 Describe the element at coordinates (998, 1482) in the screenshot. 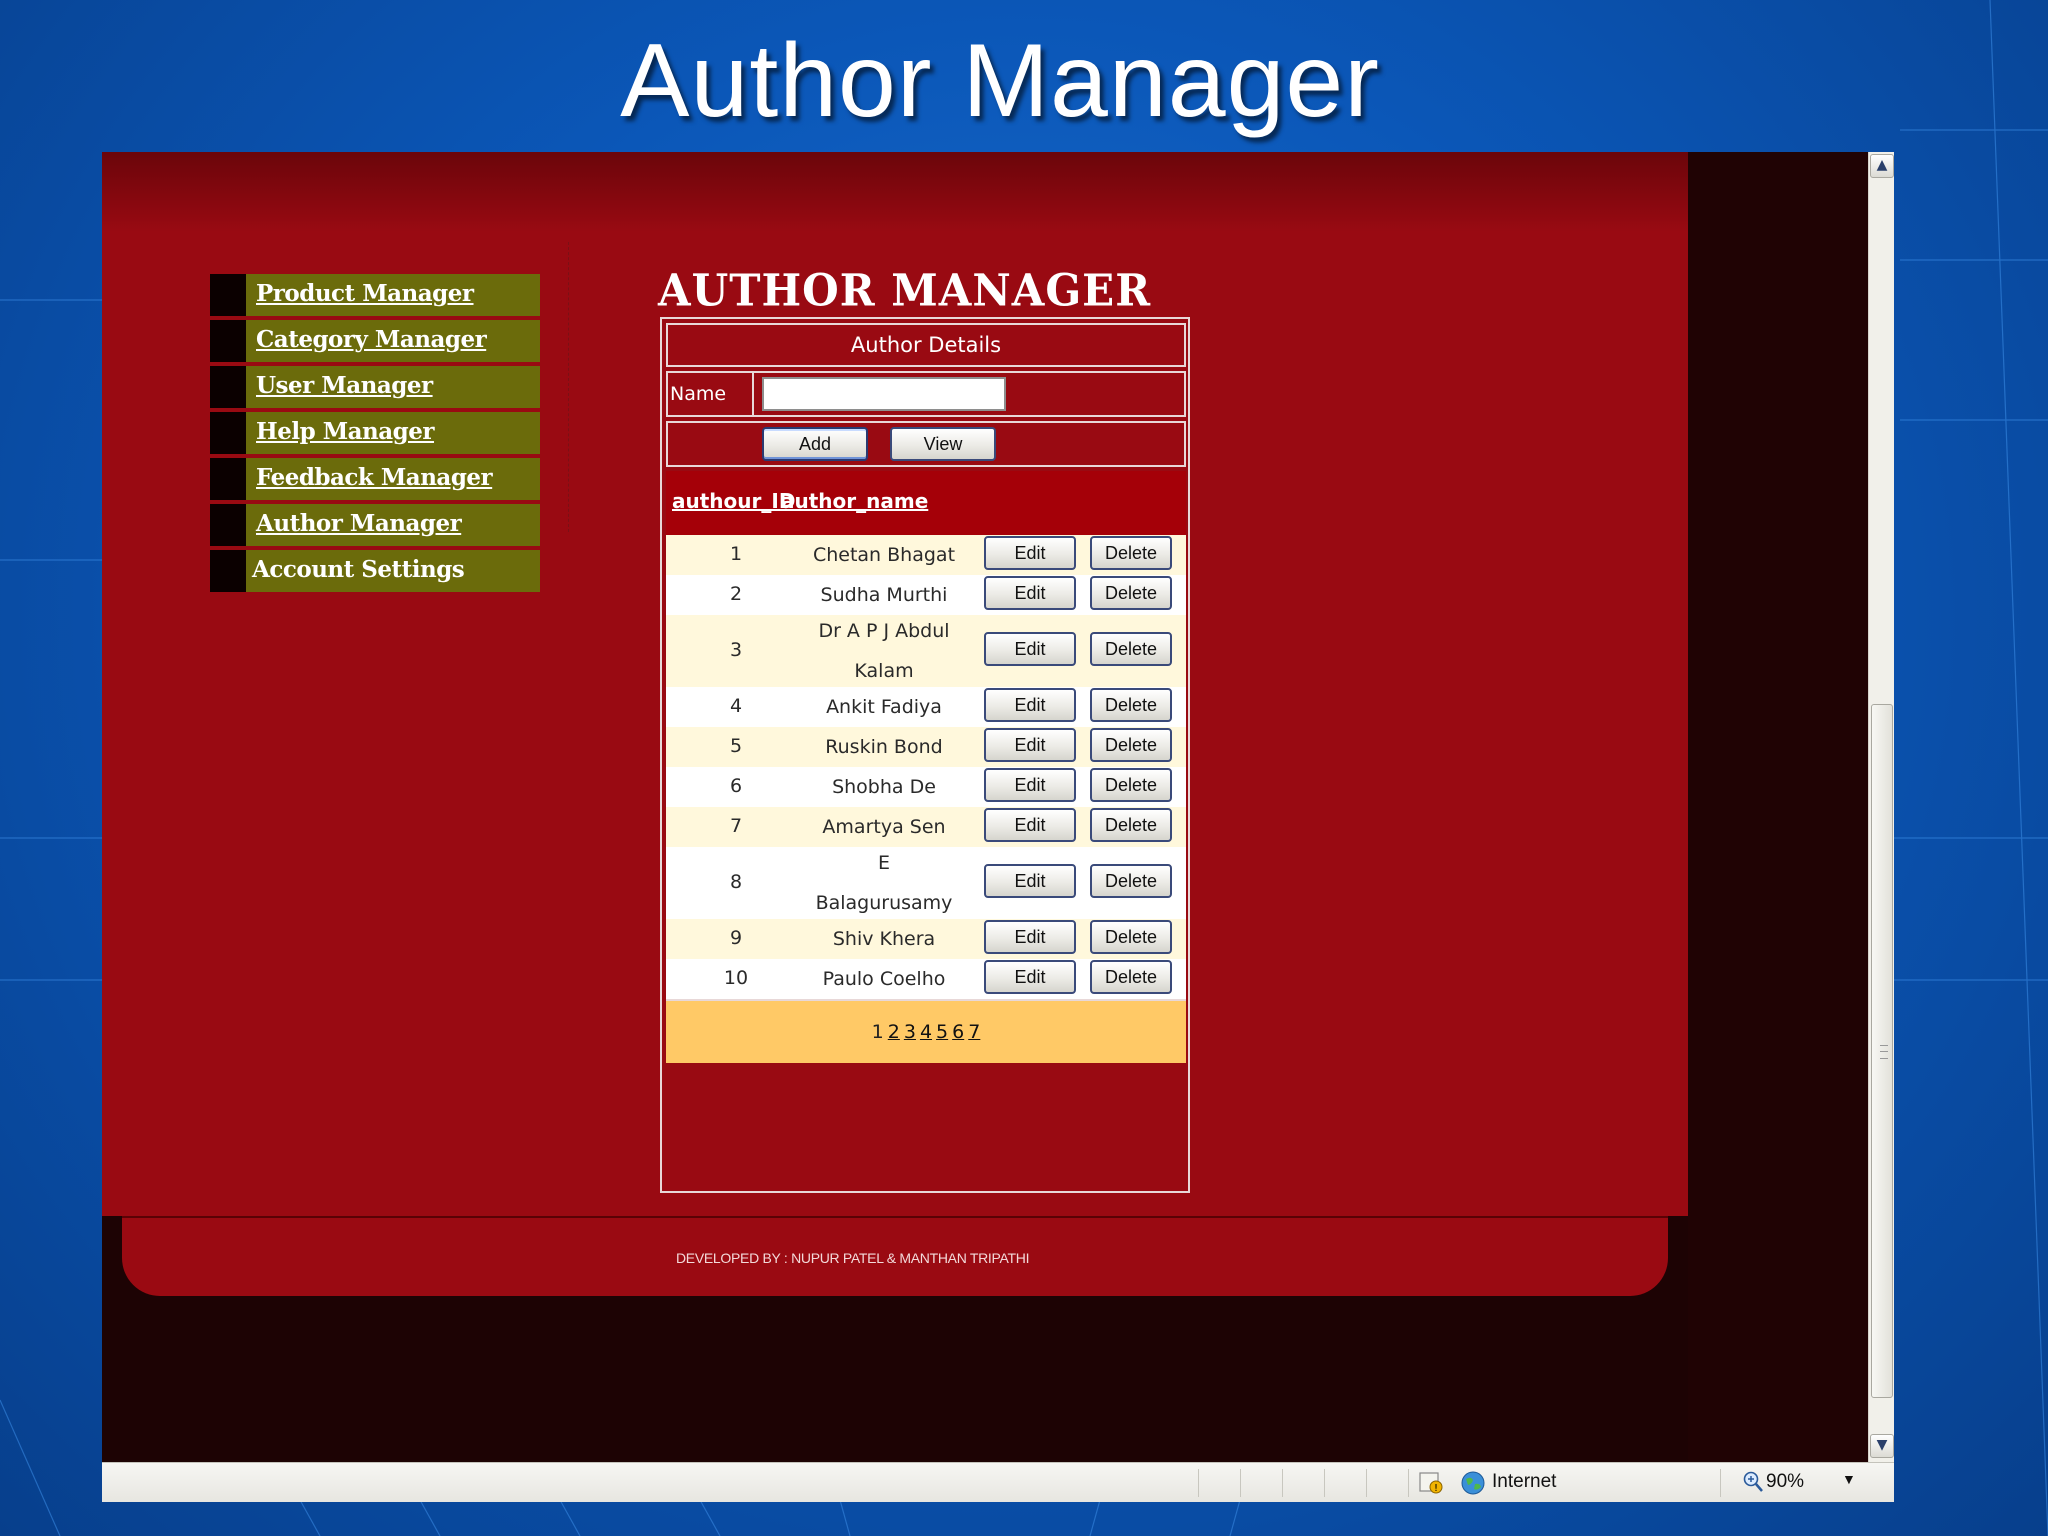

I see `status-bar: ! Internet 90% ▼` at that location.